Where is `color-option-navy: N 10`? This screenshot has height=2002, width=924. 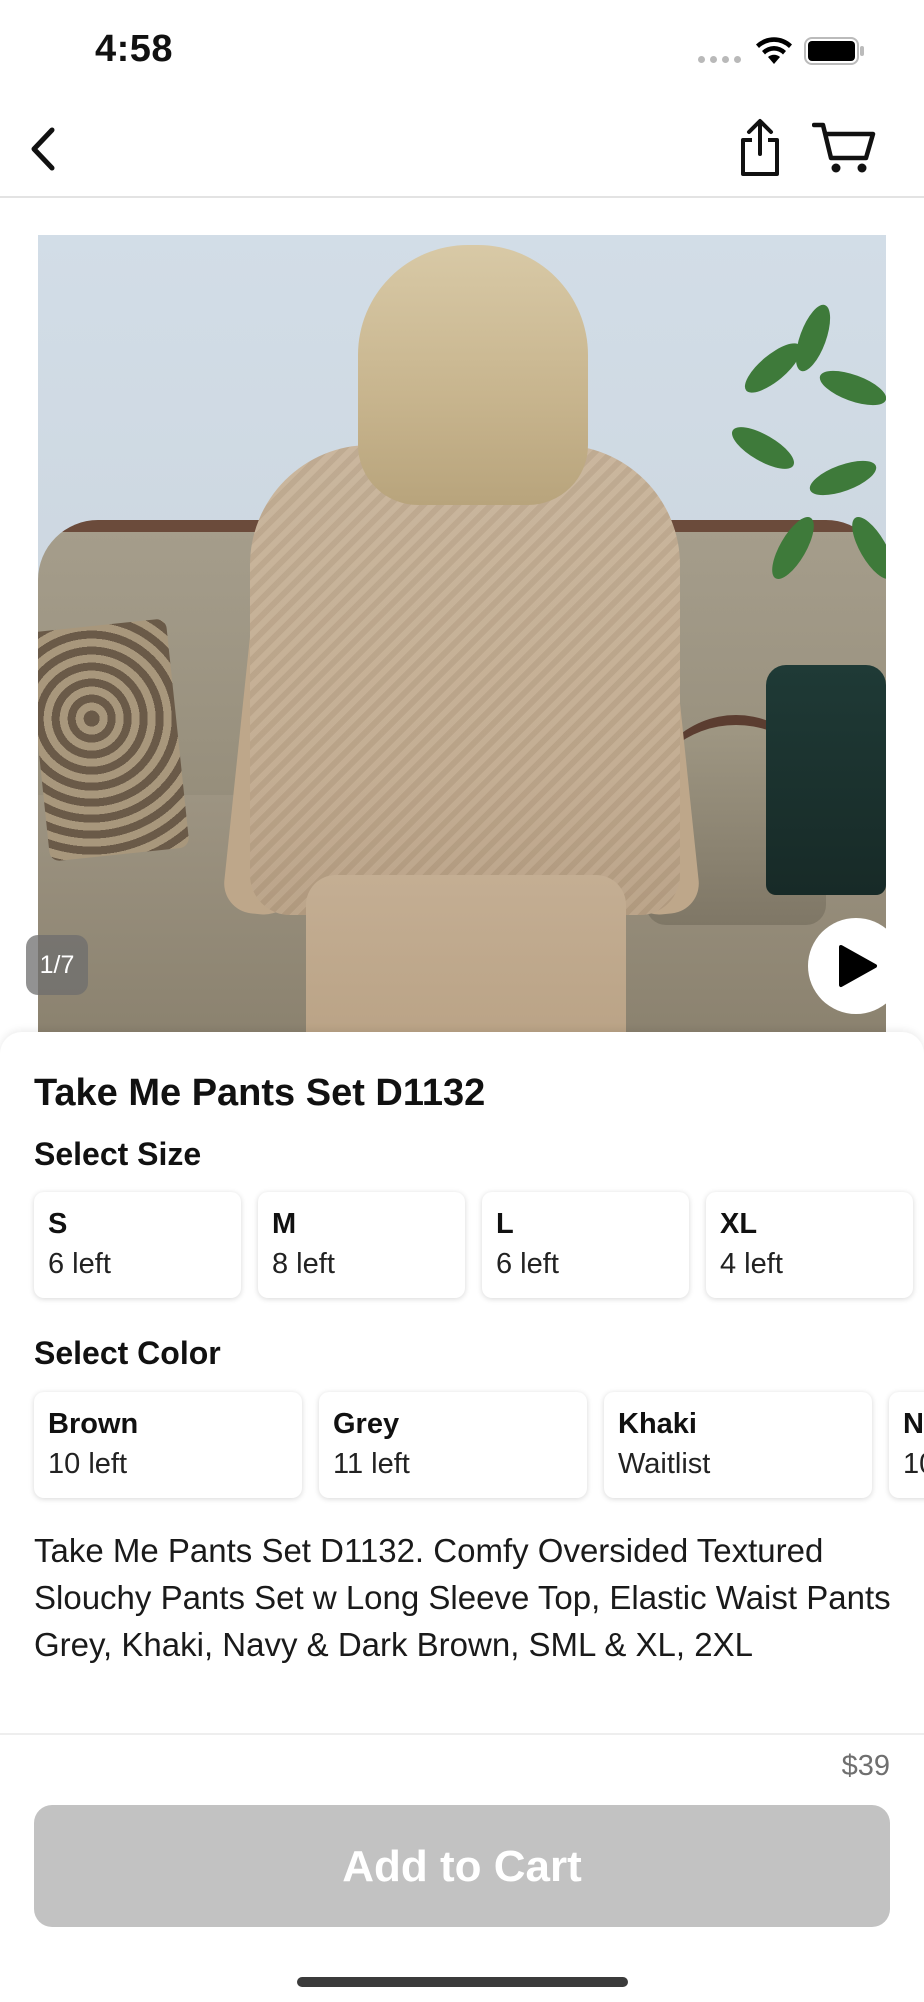 color-option-navy: N 10 is located at coordinates (906, 1445).